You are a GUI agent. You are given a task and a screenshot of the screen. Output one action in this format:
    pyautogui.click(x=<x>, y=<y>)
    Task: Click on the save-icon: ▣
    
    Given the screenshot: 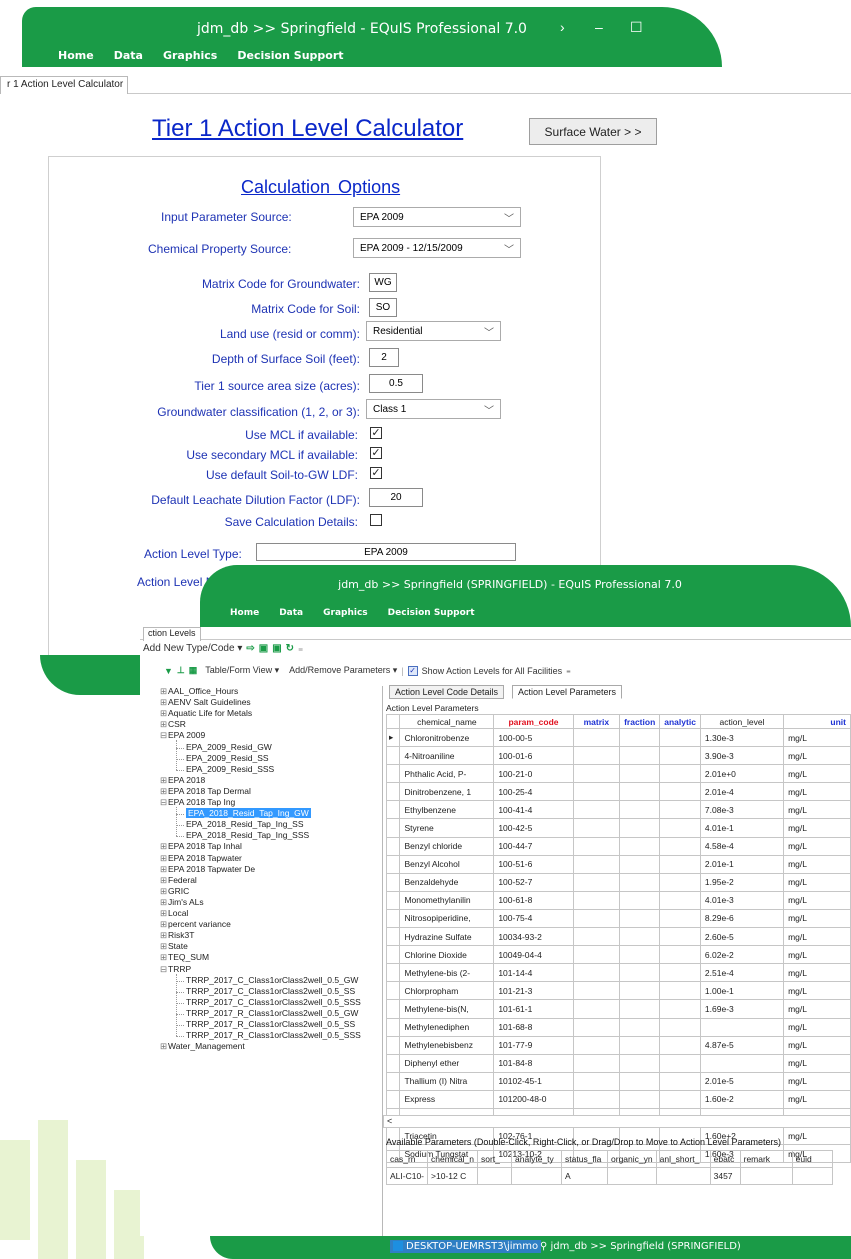 What is the action you would take?
    pyautogui.click(x=263, y=648)
    